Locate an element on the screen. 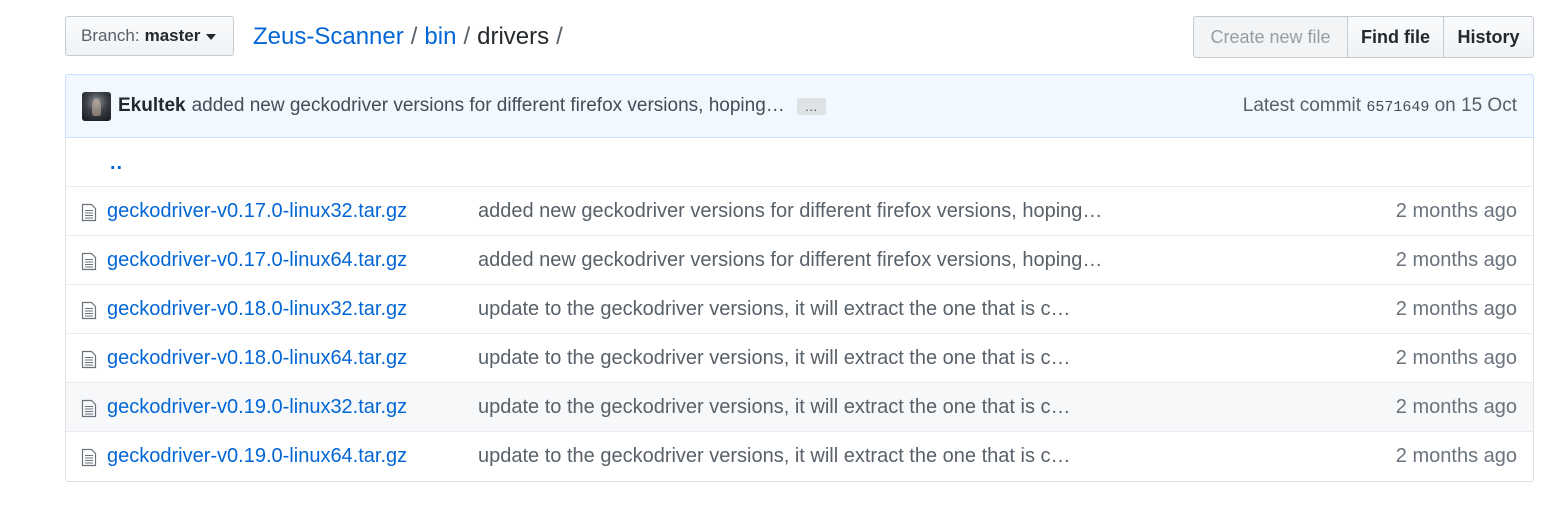 The height and width of the screenshot is (527, 1566). caret-down-icon is located at coordinates (211, 37).